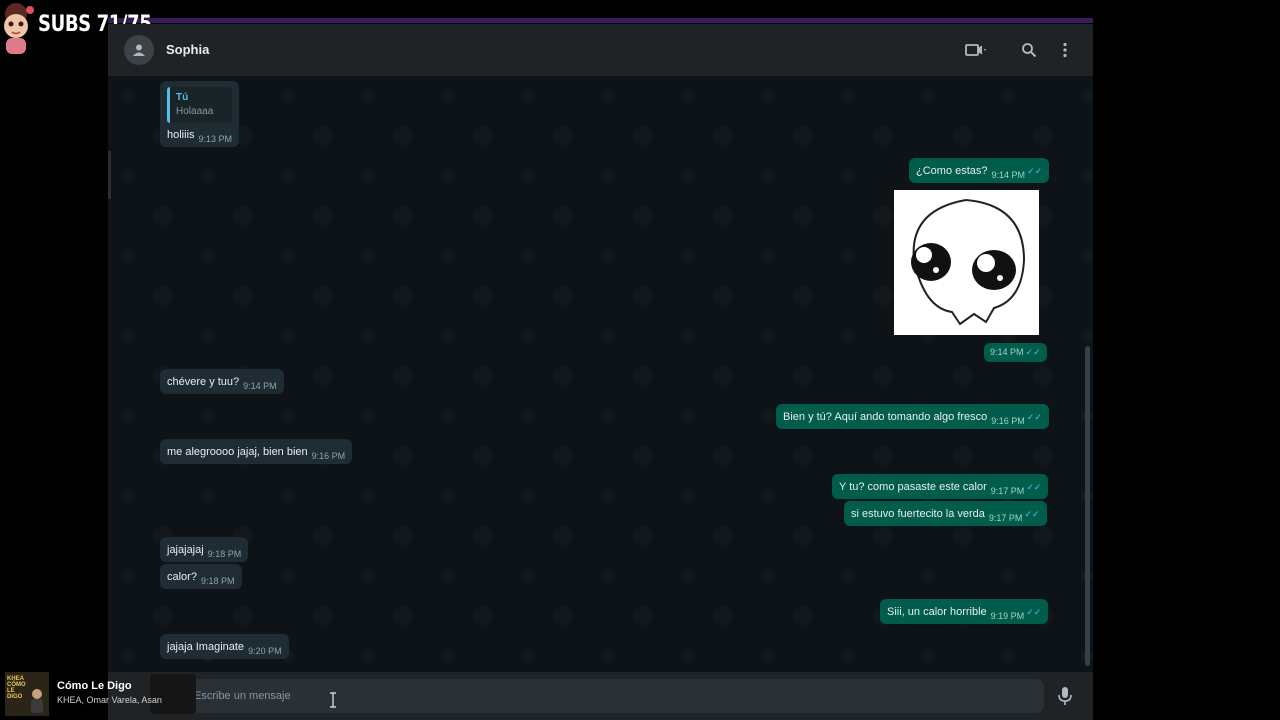 This screenshot has height=720, width=1280. Describe the element at coordinates (37, 701) in the screenshot. I see `album-figure-icon` at that location.